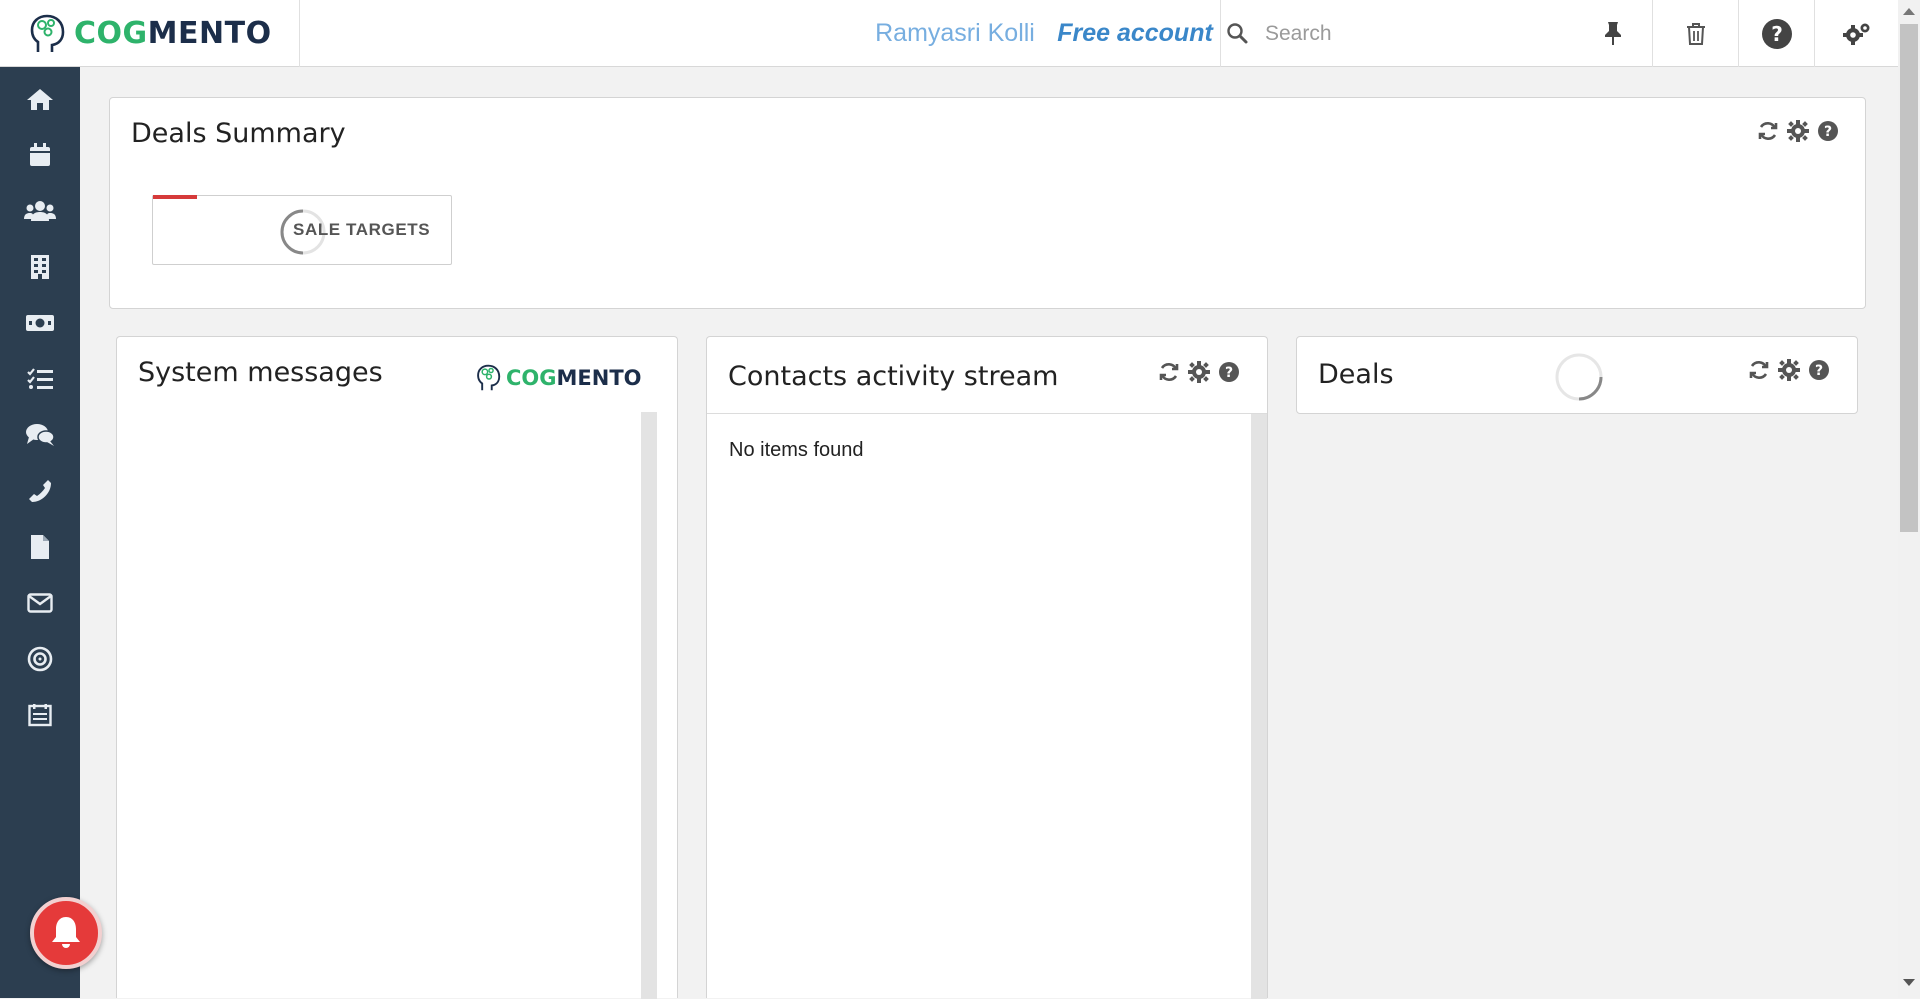 The width and height of the screenshot is (1920, 999). I want to click on settings-button, so click(1856, 33).